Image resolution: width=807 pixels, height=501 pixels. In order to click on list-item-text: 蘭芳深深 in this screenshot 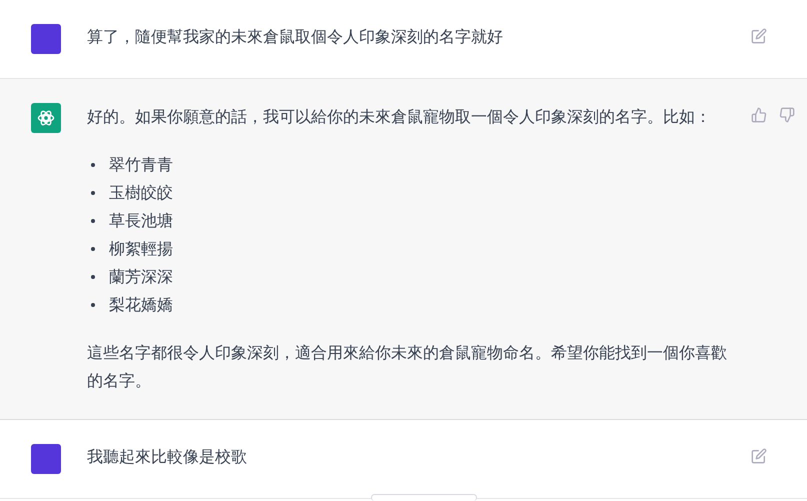, I will do `click(141, 277)`.